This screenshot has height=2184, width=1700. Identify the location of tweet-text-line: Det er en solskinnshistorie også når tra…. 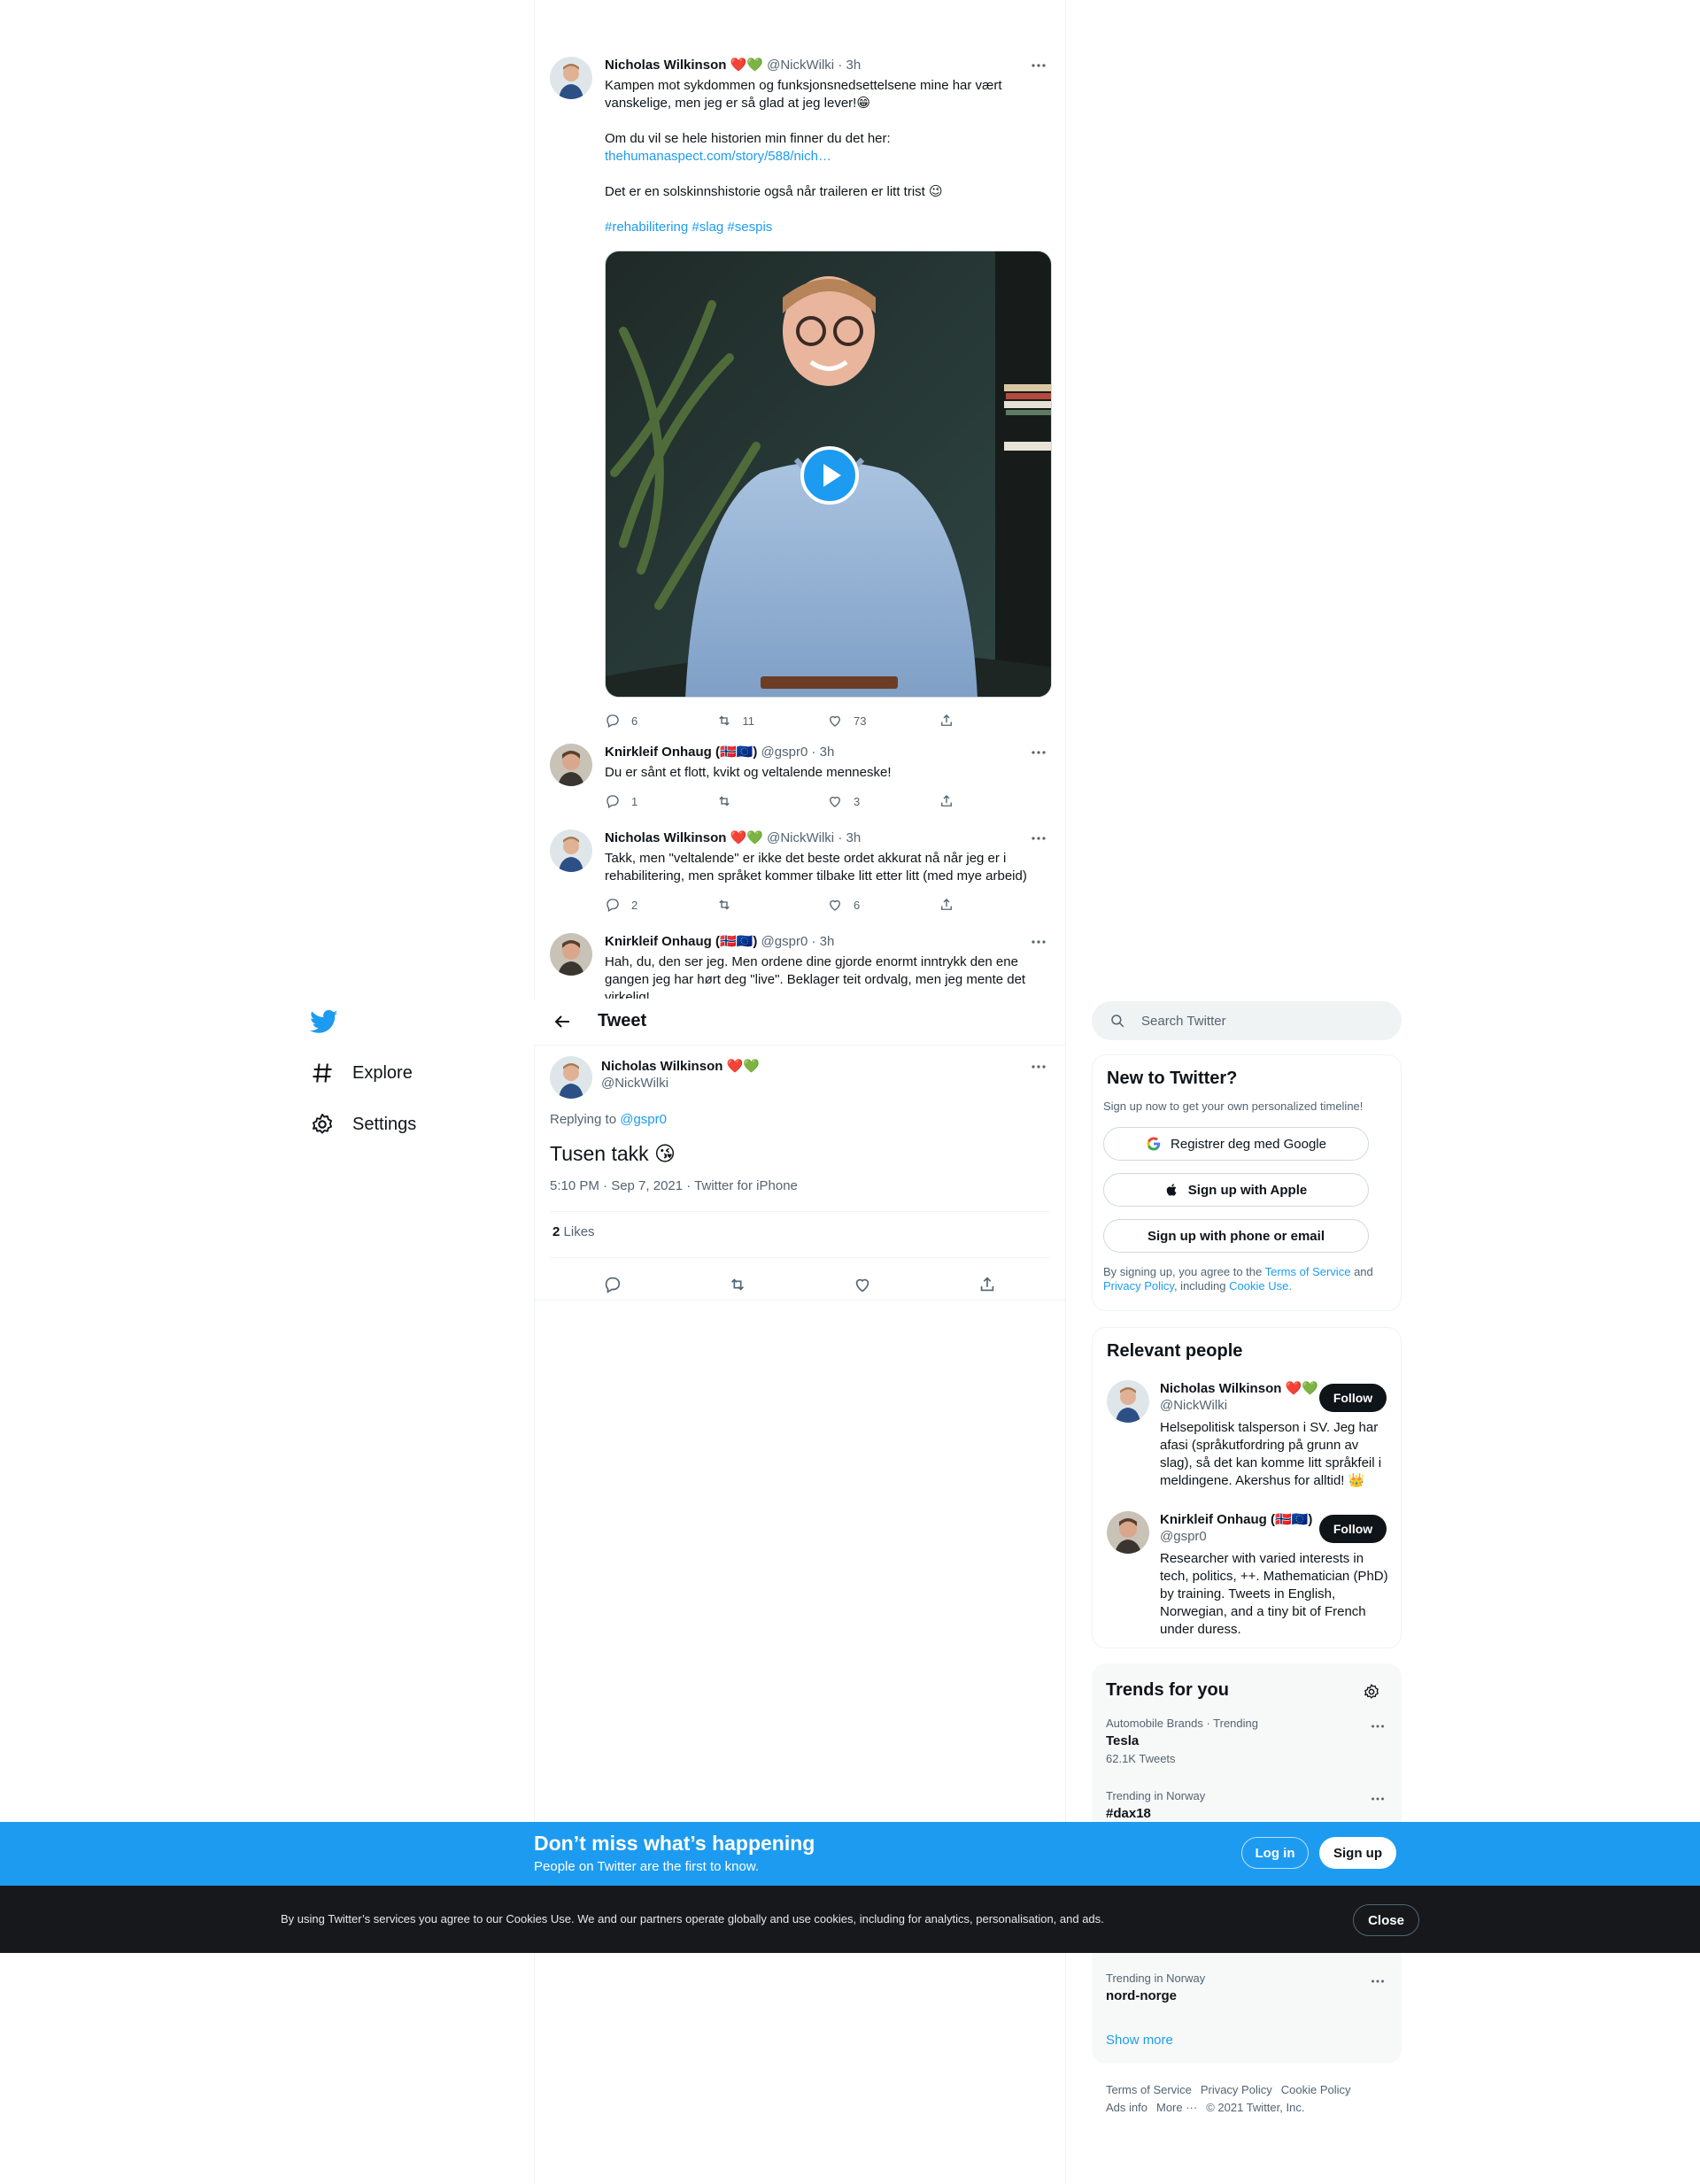
(774, 191).